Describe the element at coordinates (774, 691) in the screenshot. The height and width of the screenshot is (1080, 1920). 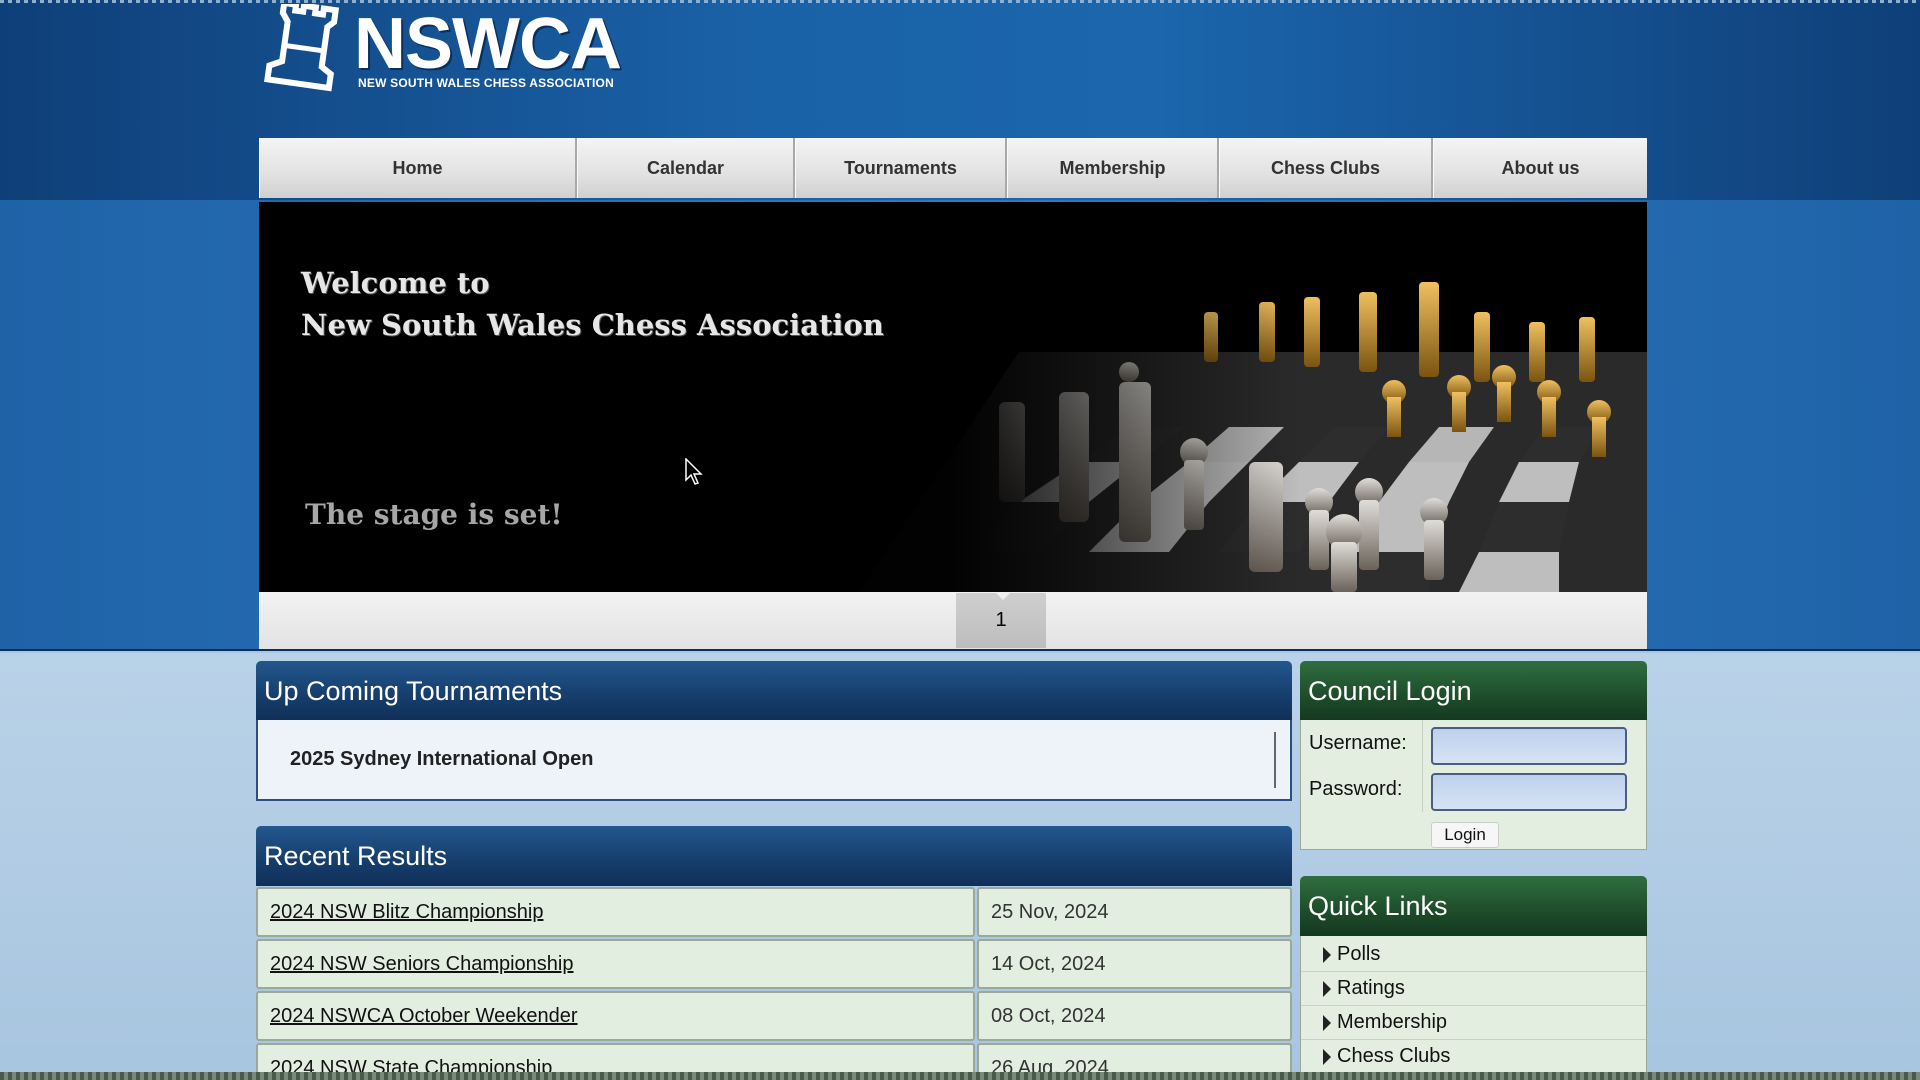
I see `upcoming-tournaments-heading: Up Coming Tournaments` at that location.